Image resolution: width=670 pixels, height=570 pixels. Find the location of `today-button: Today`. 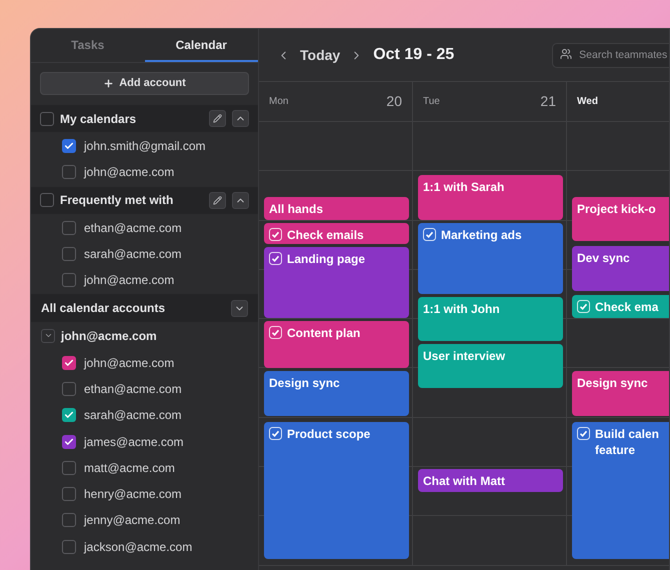

today-button: Today is located at coordinates (320, 55).